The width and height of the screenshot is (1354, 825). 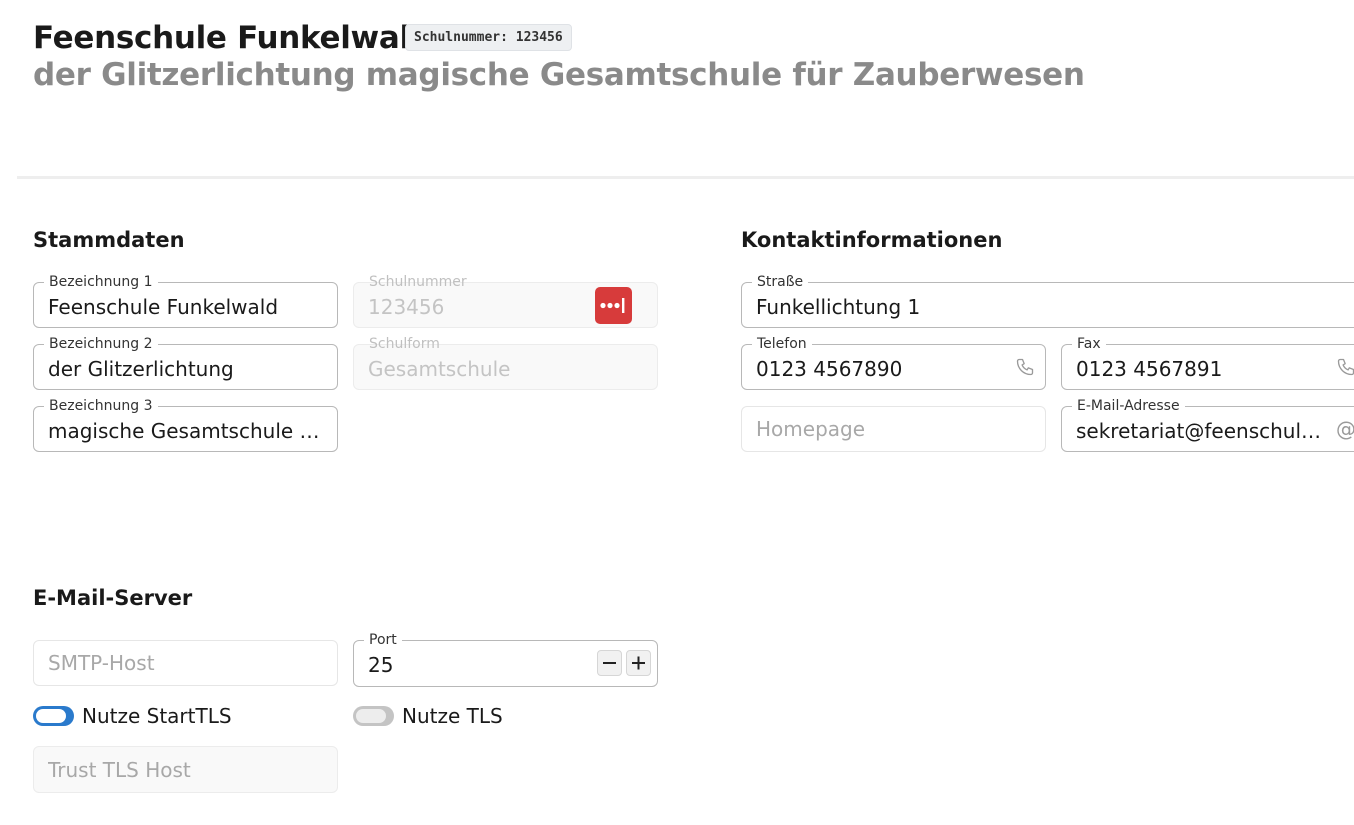 I want to click on trust-tls-host-input, so click(x=185, y=769).